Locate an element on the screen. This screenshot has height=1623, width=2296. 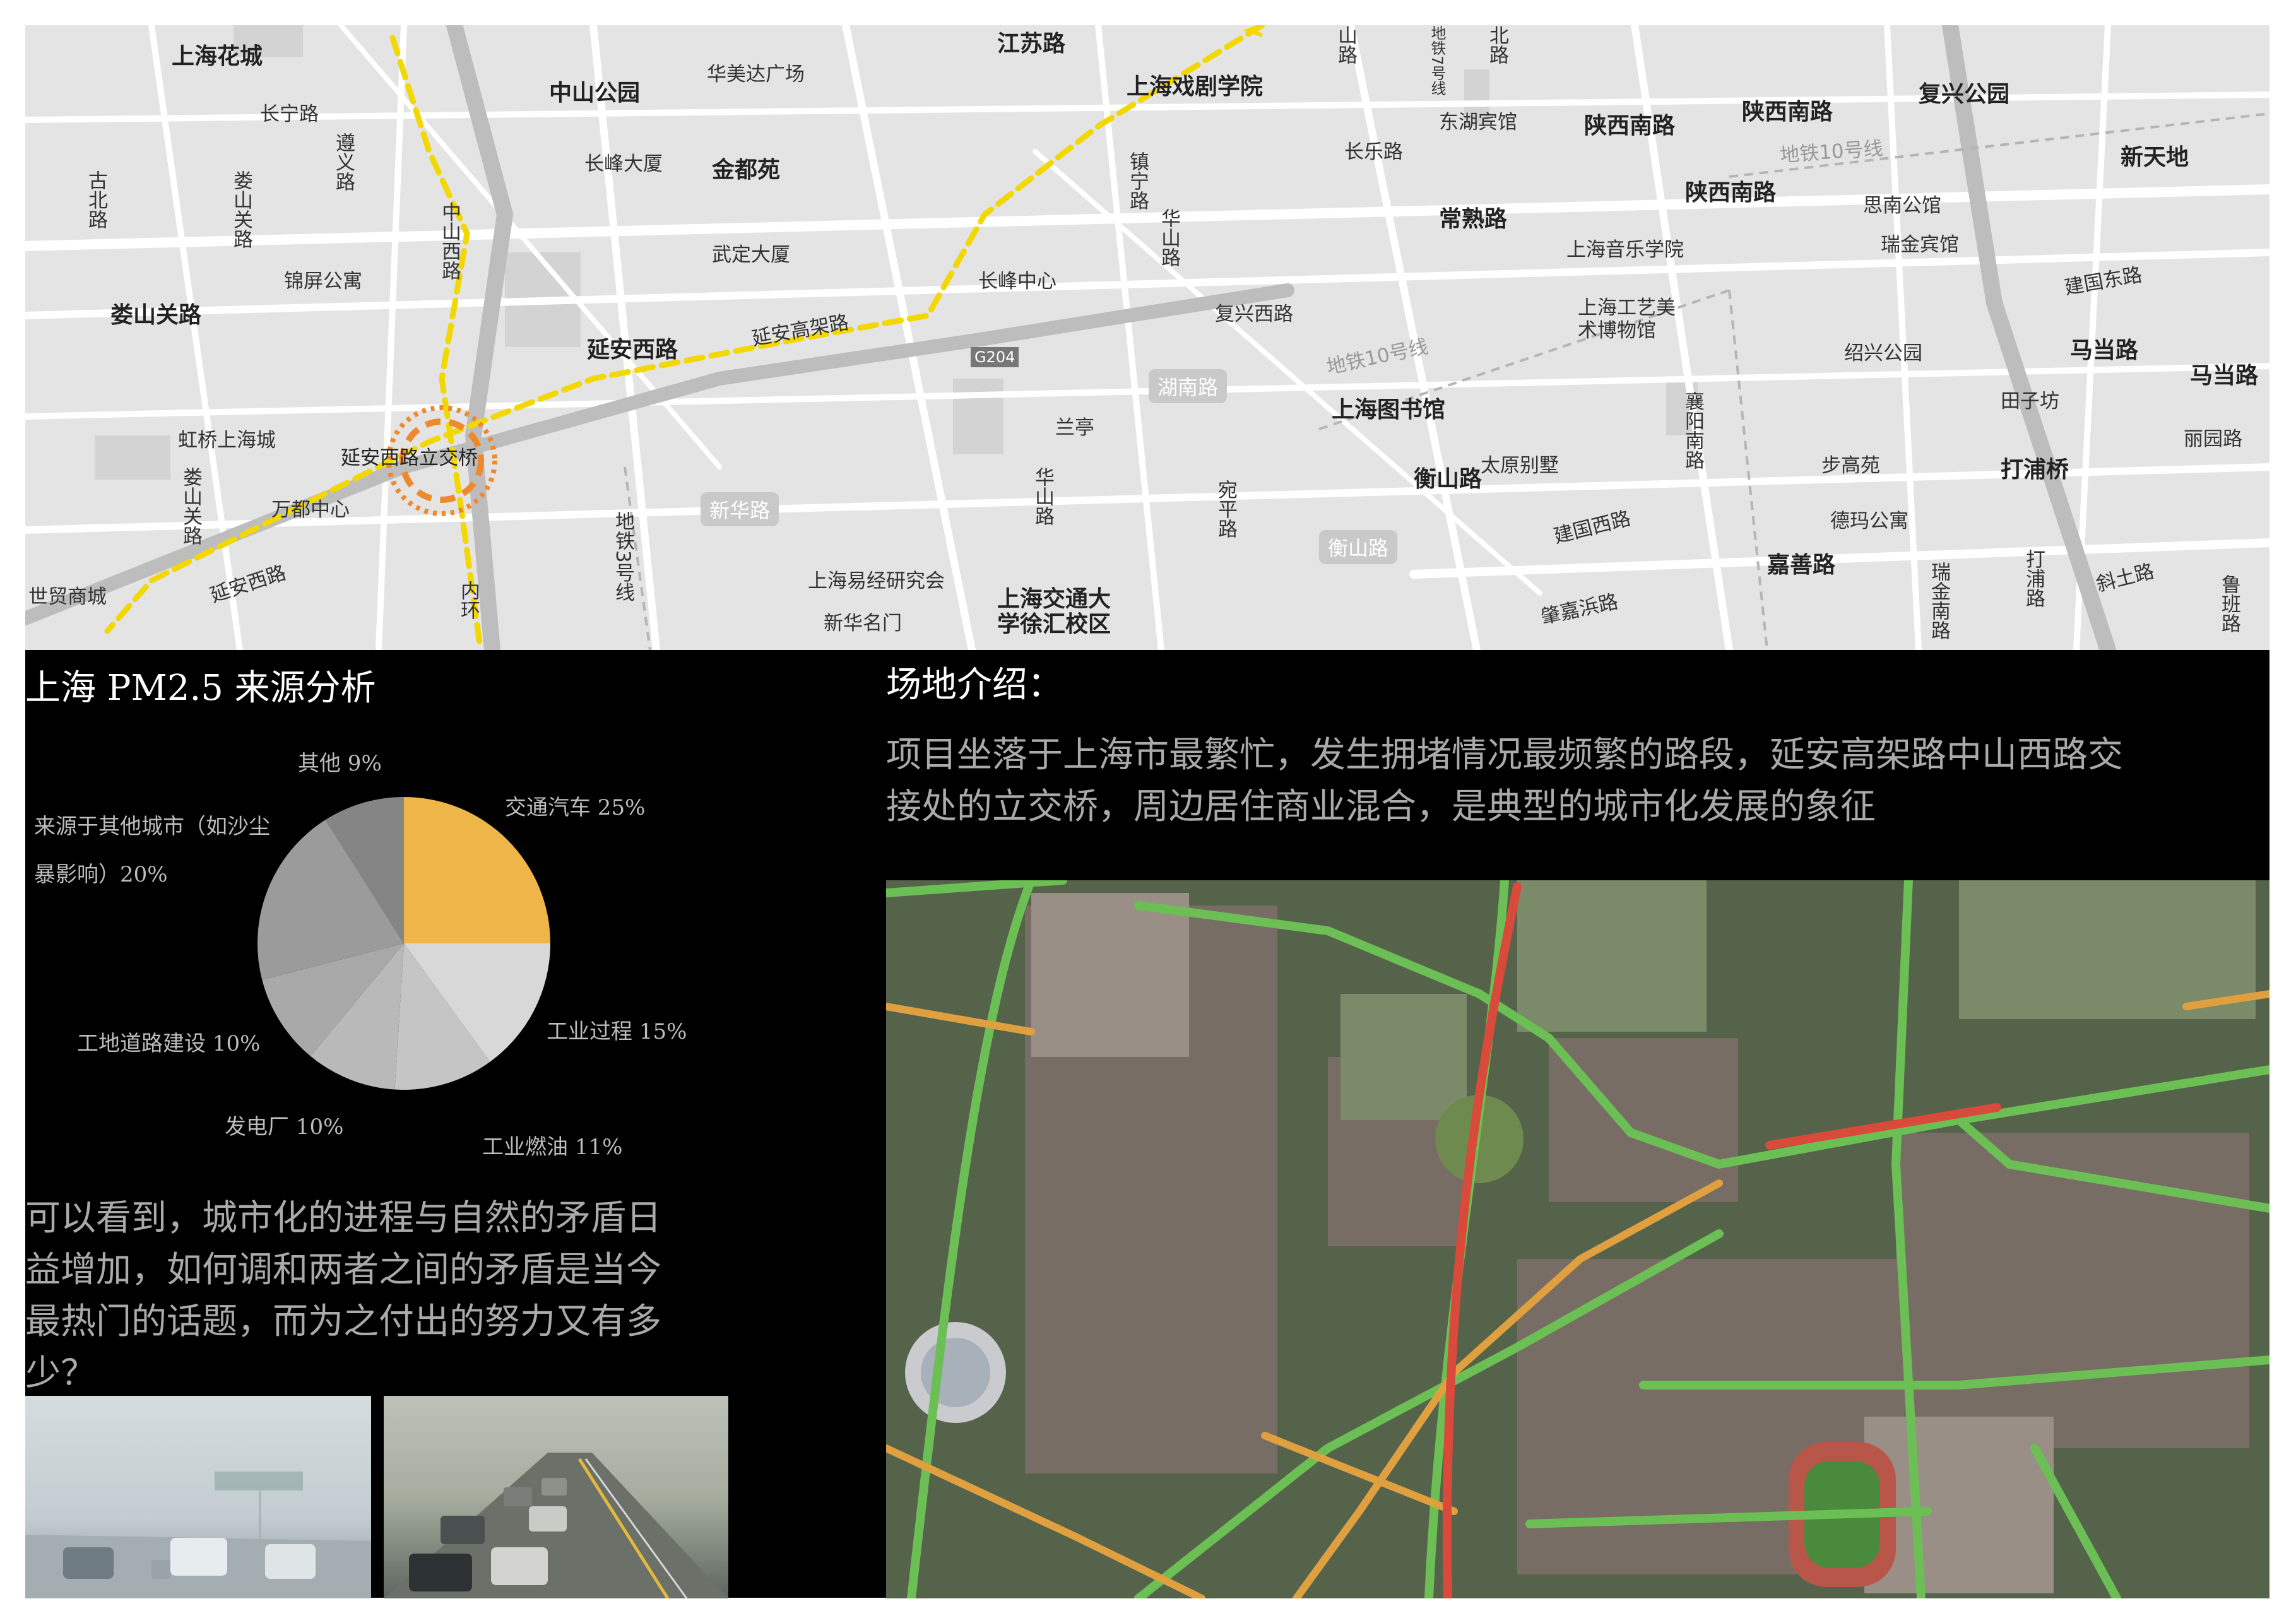
map-label: 地铁3号线 is located at coordinates (623, 556).